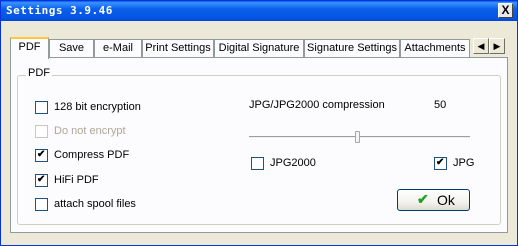 Image resolution: width=518 pixels, height=246 pixels. Describe the element at coordinates (59, 10) in the screenshot. I see `window-title: Settings 3.9.46` at that location.